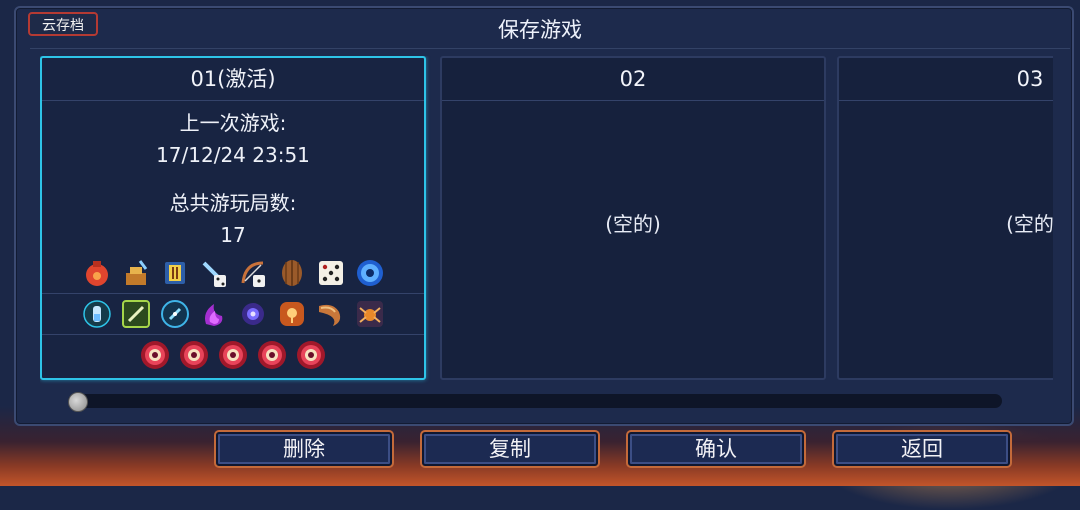 This screenshot has width=1080, height=510. What do you see at coordinates (174, 273) in the screenshot?
I see `scroll-icon` at bounding box center [174, 273].